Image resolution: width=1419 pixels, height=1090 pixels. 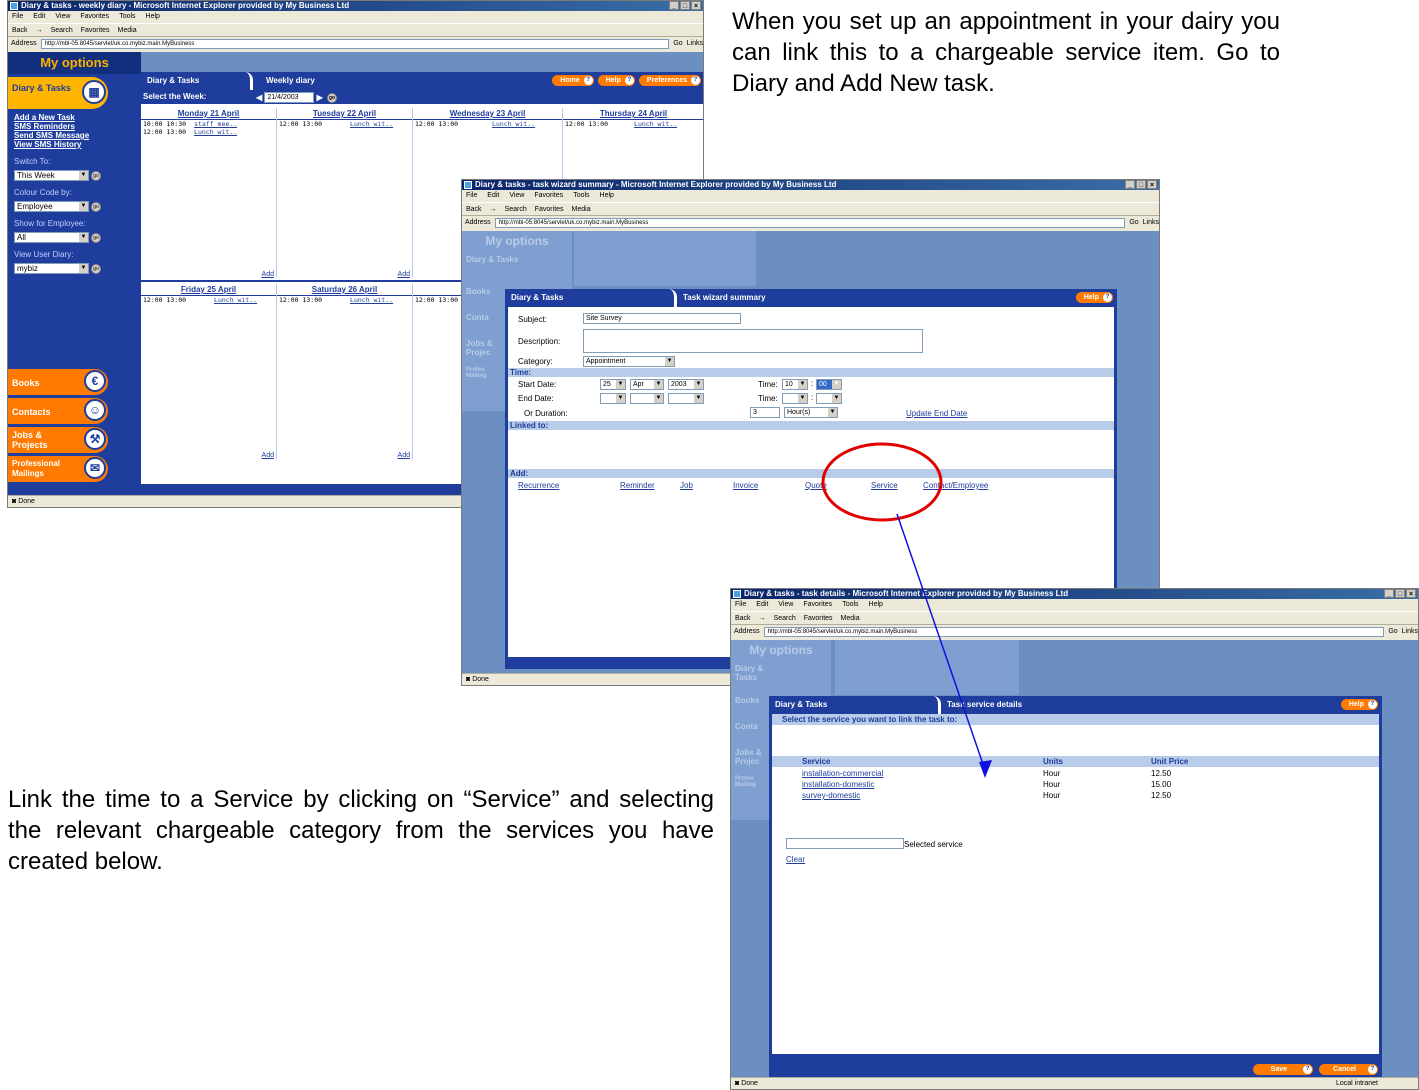 What do you see at coordinates (816, 485) in the screenshot?
I see `quote-link: Quote` at bounding box center [816, 485].